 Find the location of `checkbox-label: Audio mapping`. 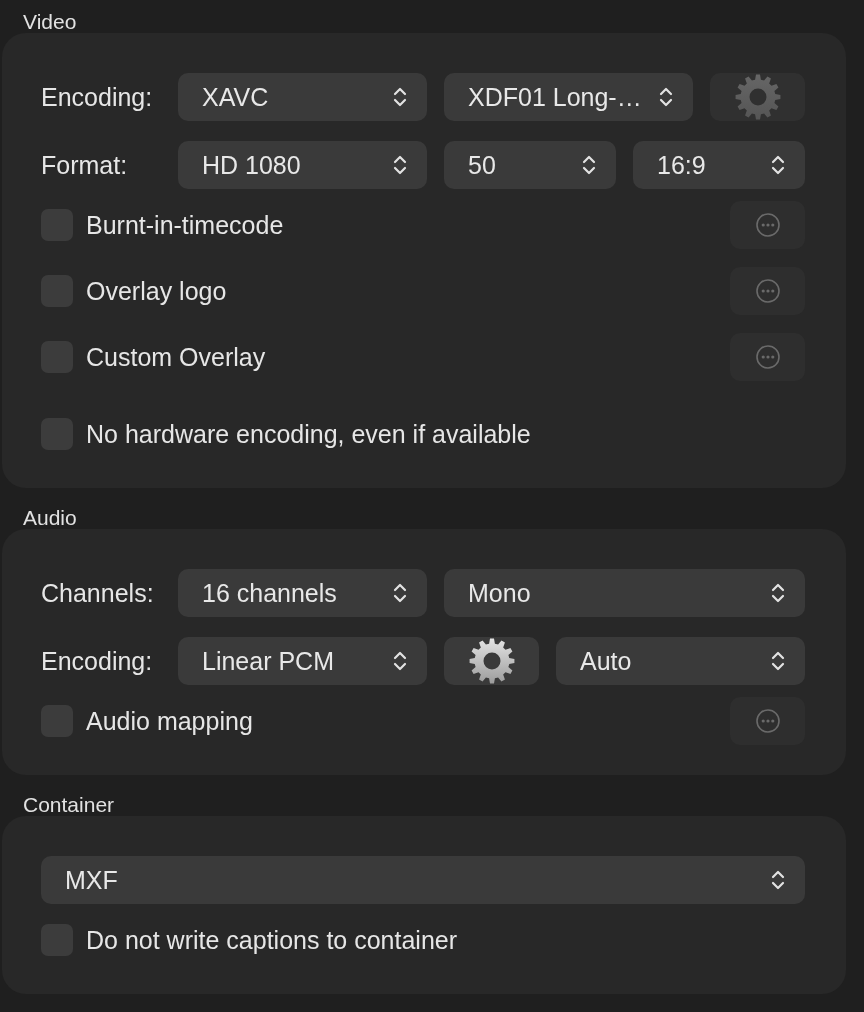

checkbox-label: Audio mapping is located at coordinates (169, 721).